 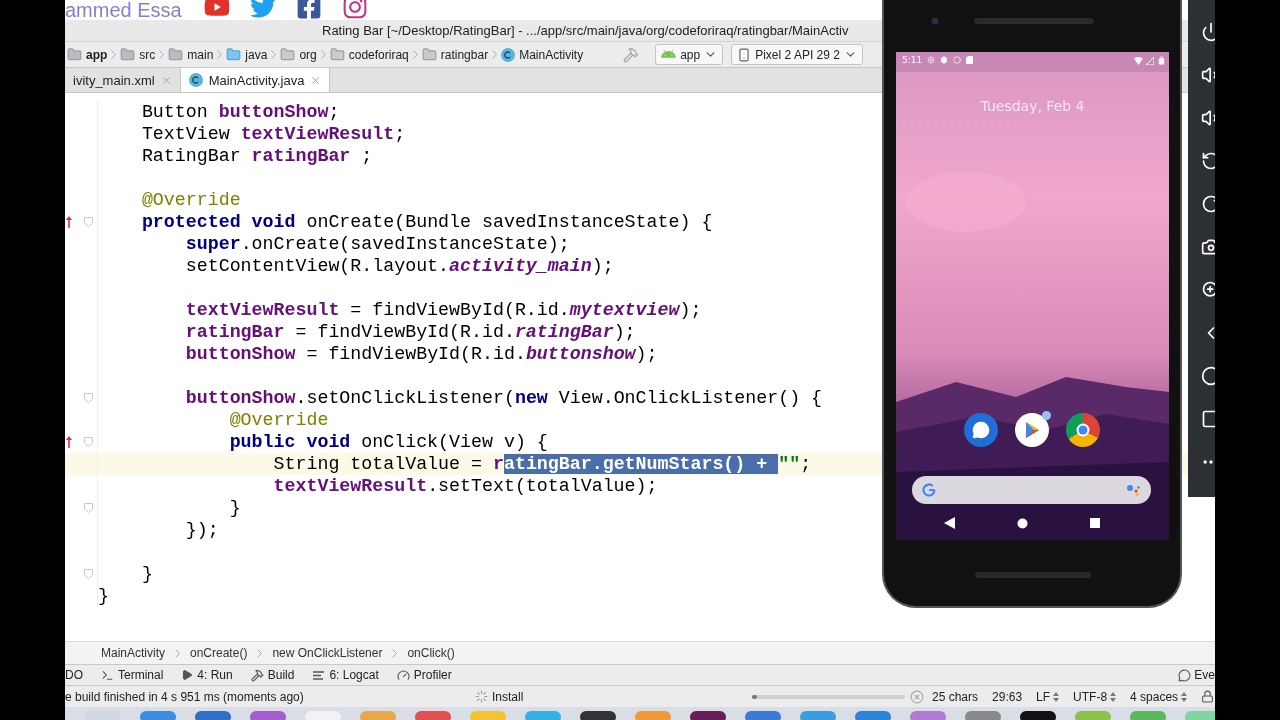 What do you see at coordinates (240, 112) in the screenshot?
I see `code-line: Button buttonShow;` at bounding box center [240, 112].